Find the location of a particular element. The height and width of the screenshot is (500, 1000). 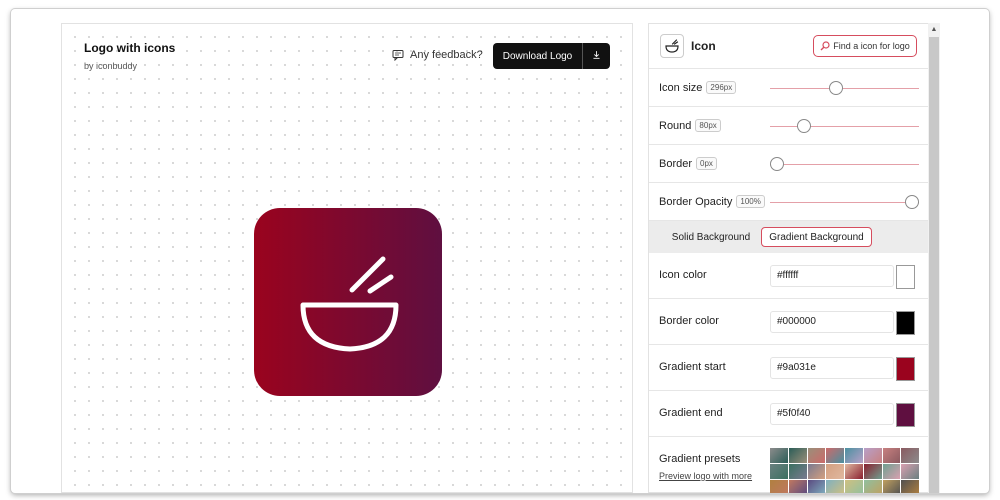

panel-title: Icon is located at coordinates (703, 46).